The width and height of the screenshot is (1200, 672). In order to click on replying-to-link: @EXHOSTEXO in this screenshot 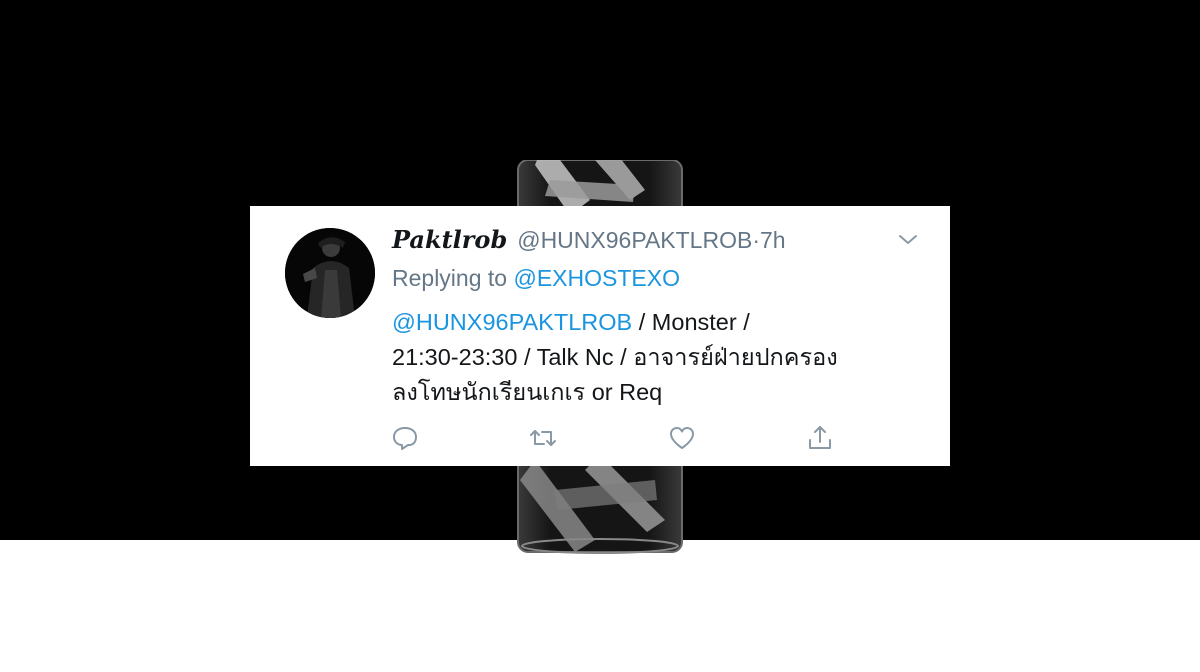, I will do `click(596, 278)`.